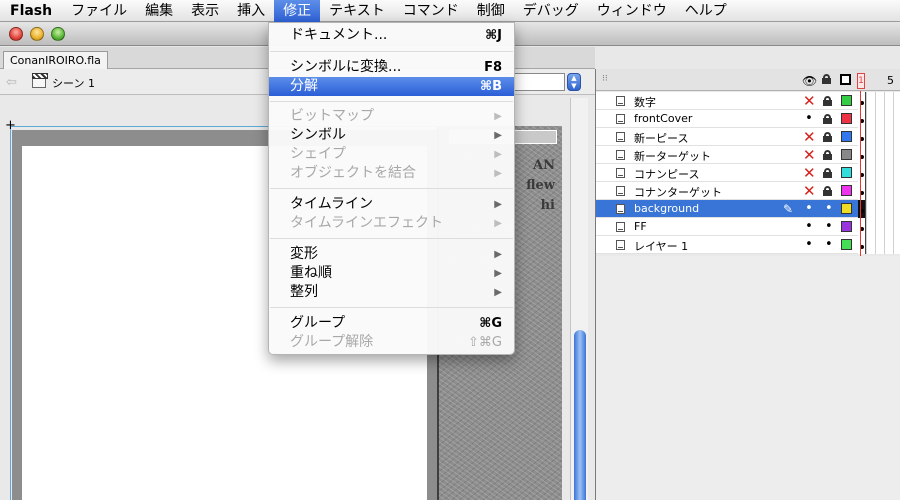 The image size is (900, 500). Describe the element at coordinates (391, 101) in the screenshot. I see `menu-separator` at that location.